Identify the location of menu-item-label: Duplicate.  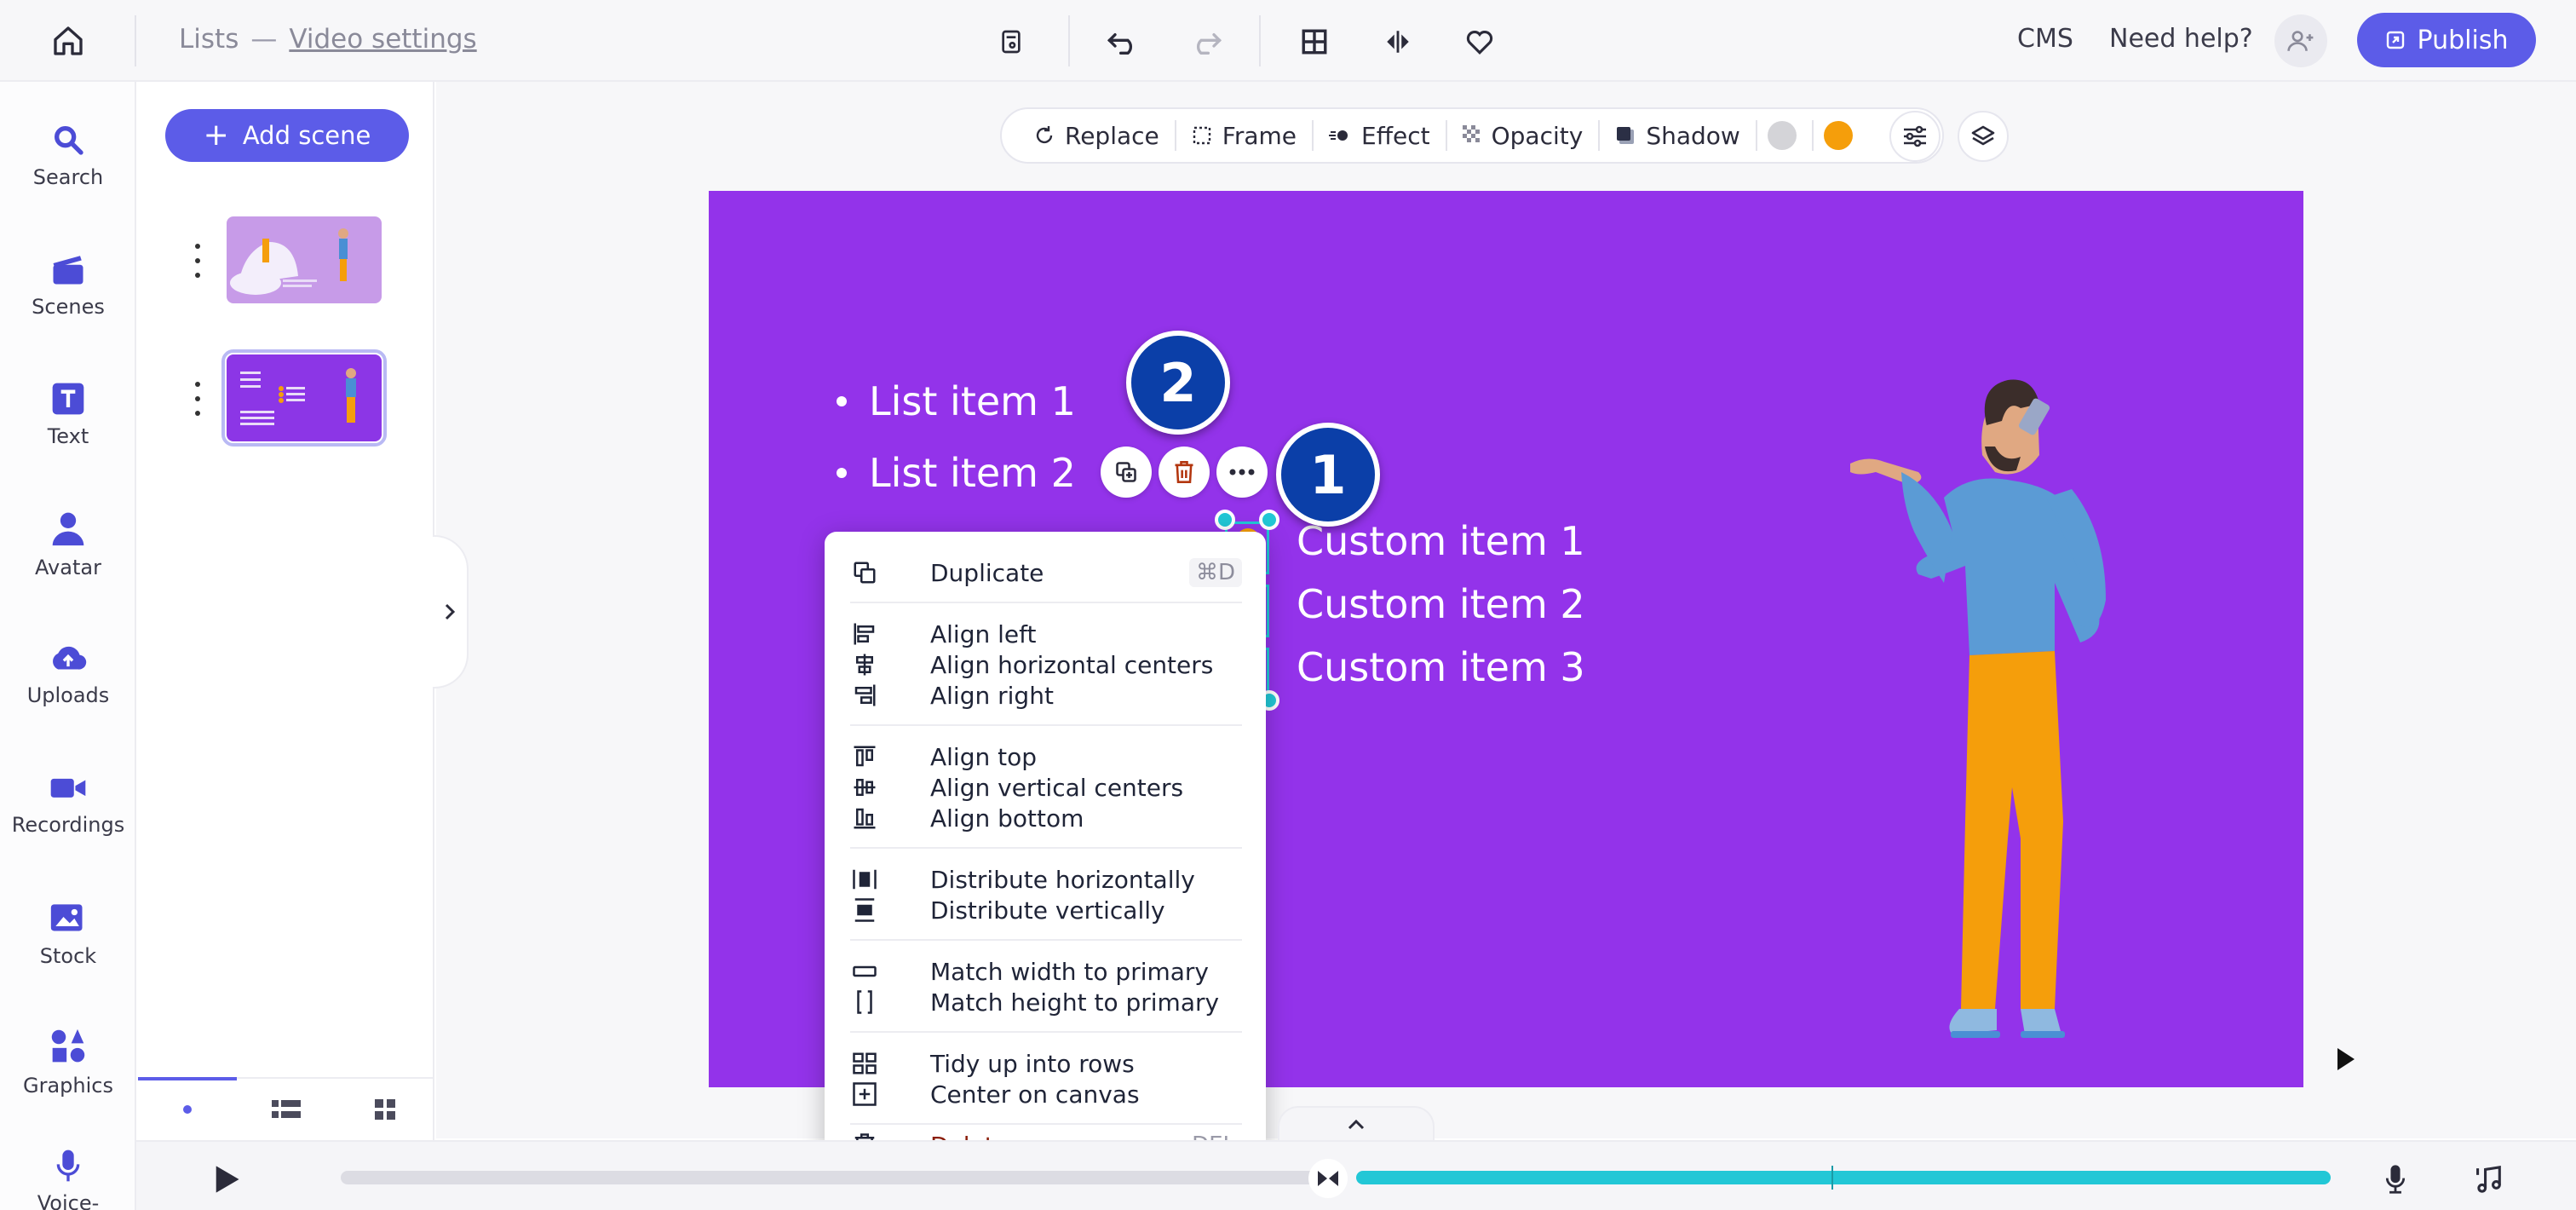
(987, 572).